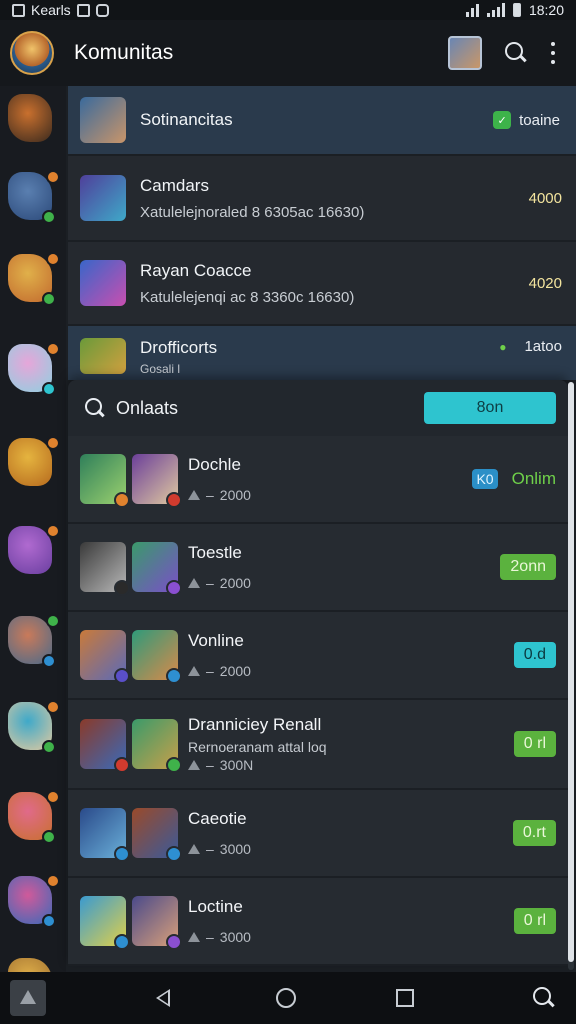 The image size is (576, 1024). I want to click on panel-header: Onlaats 8on, so click(318, 408).